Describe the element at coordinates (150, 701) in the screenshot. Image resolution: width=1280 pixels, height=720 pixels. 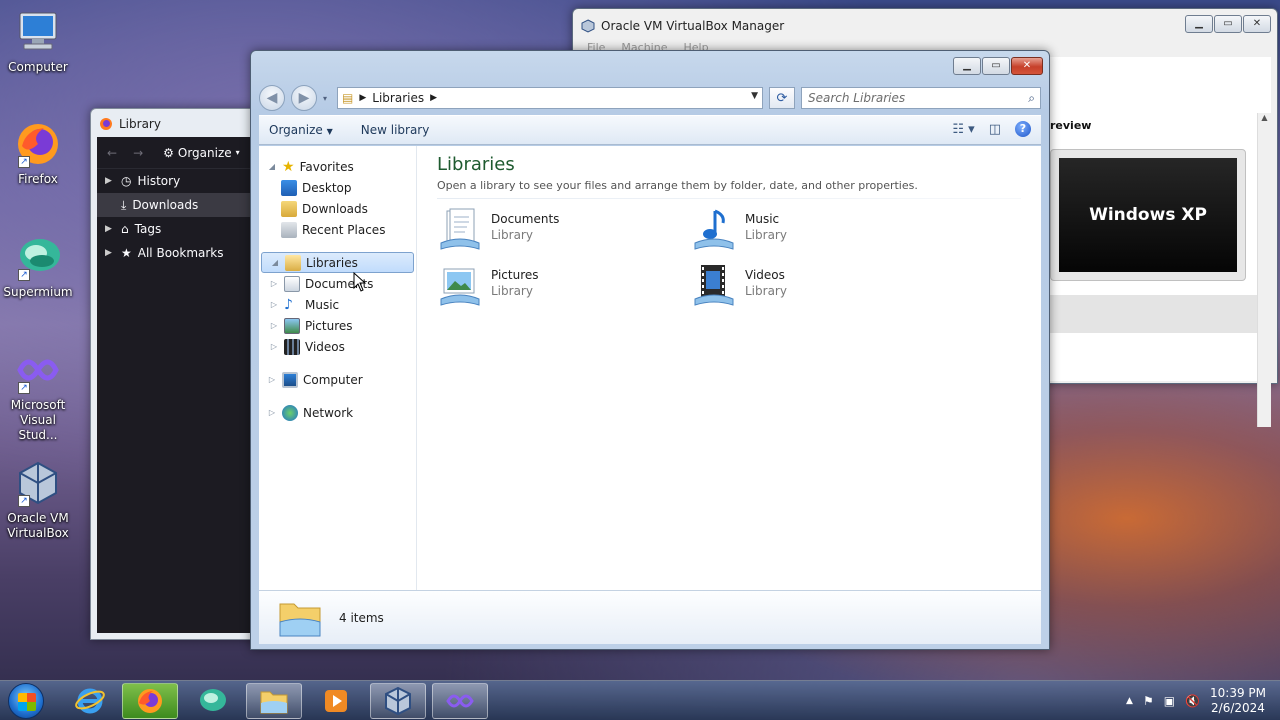
I see `taskbar-firefox` at that location.